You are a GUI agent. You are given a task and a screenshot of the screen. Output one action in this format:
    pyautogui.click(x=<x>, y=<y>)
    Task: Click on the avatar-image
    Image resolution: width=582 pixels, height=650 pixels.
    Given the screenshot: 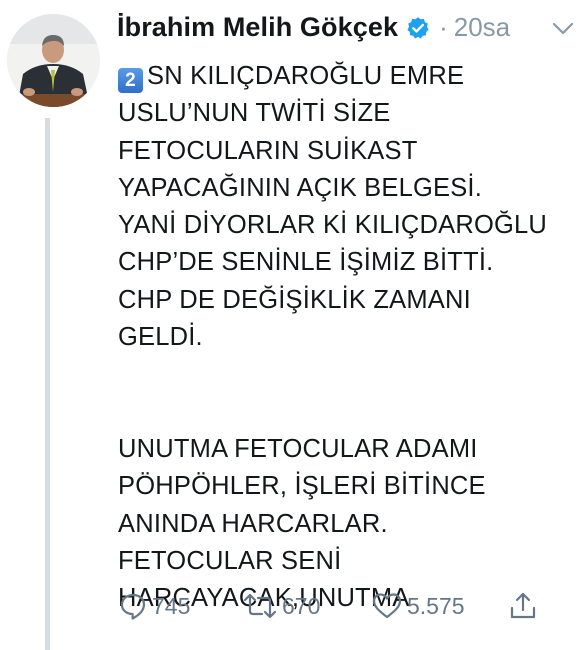 What is the action you would take?
    pyautogui.click(x=53, y=60)
    